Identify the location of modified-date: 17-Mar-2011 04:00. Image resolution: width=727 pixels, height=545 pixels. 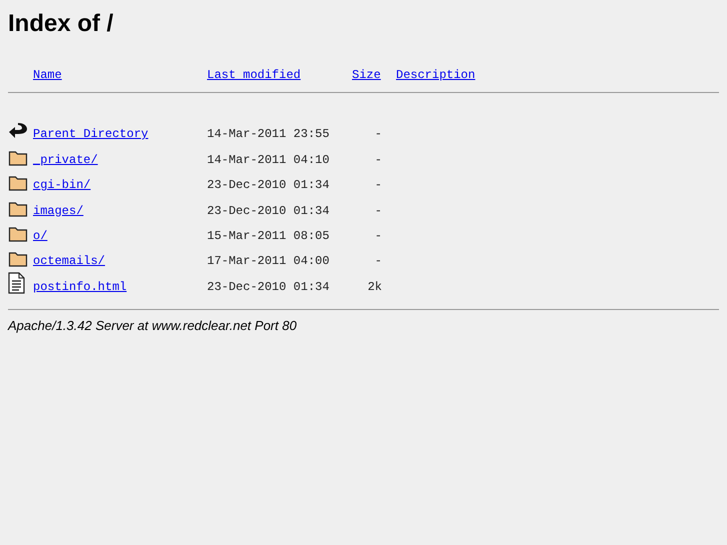
(268, 261).